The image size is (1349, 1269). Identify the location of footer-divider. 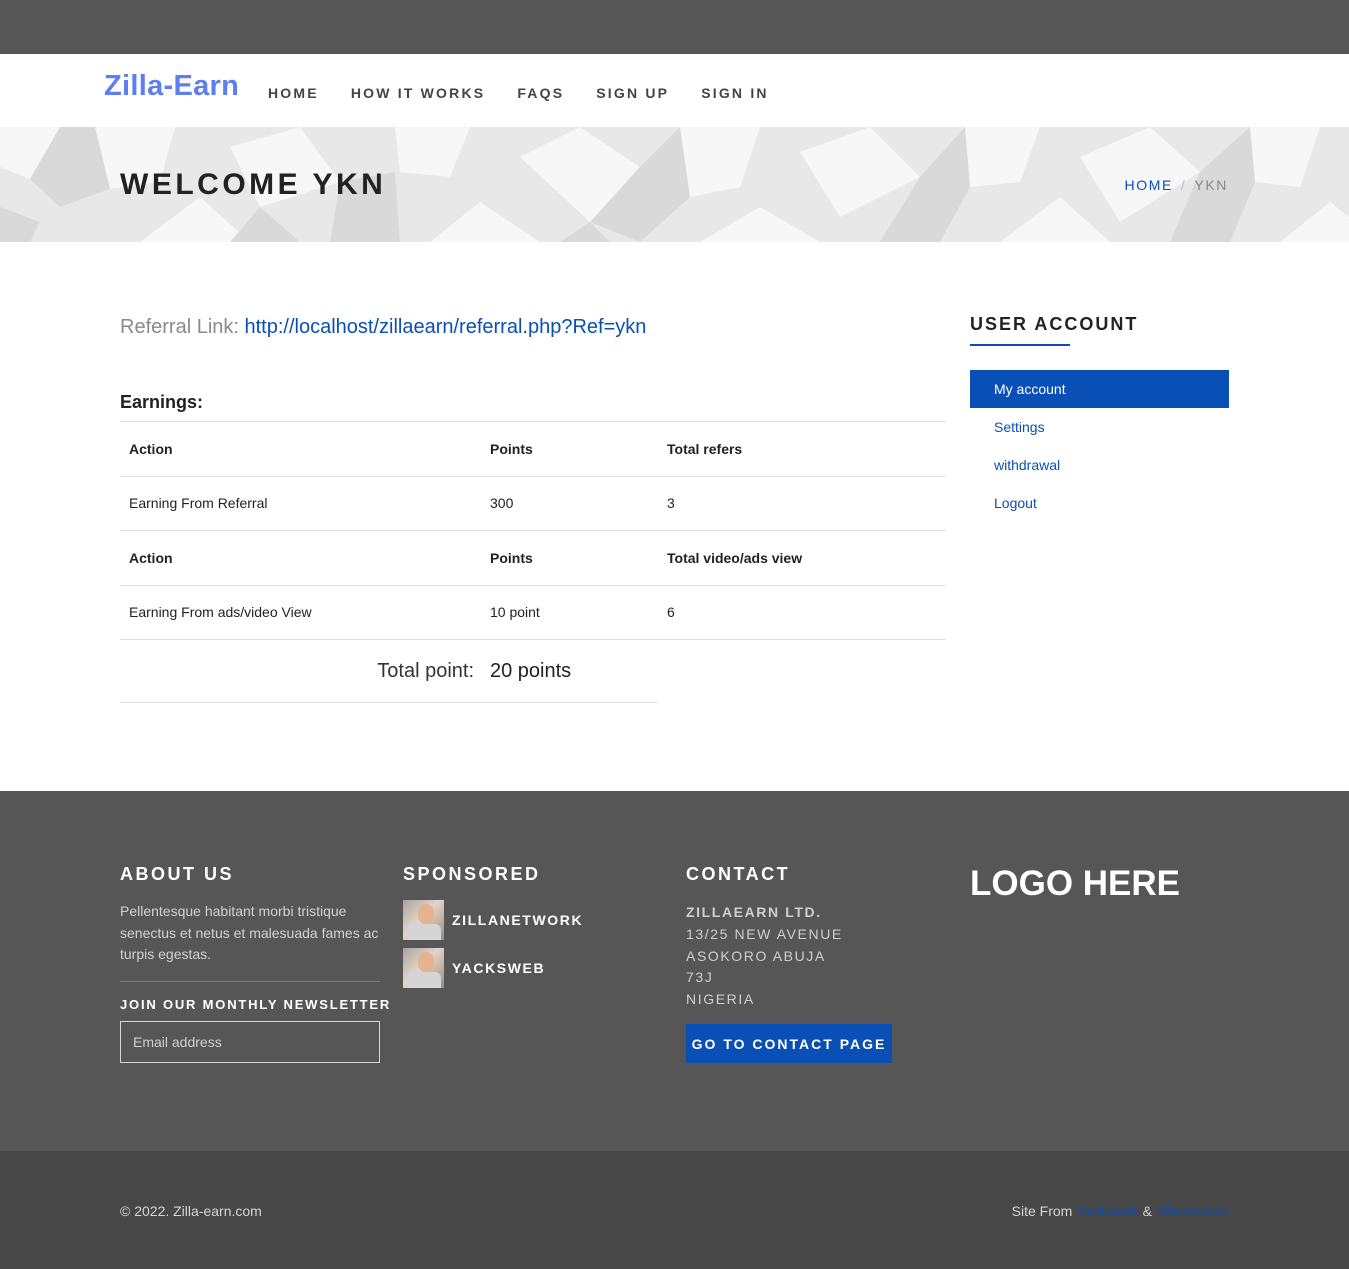
(250, 981).